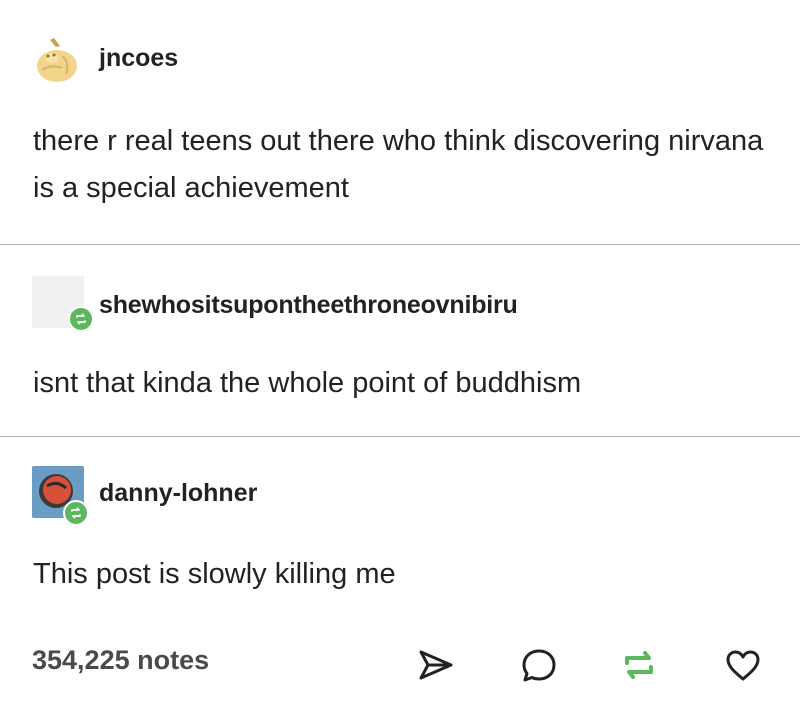  What do you see at coordinates (120, 660) in the screenshot?
I see `notes-count: 354,225 notes` at bounding box center [120, 660].